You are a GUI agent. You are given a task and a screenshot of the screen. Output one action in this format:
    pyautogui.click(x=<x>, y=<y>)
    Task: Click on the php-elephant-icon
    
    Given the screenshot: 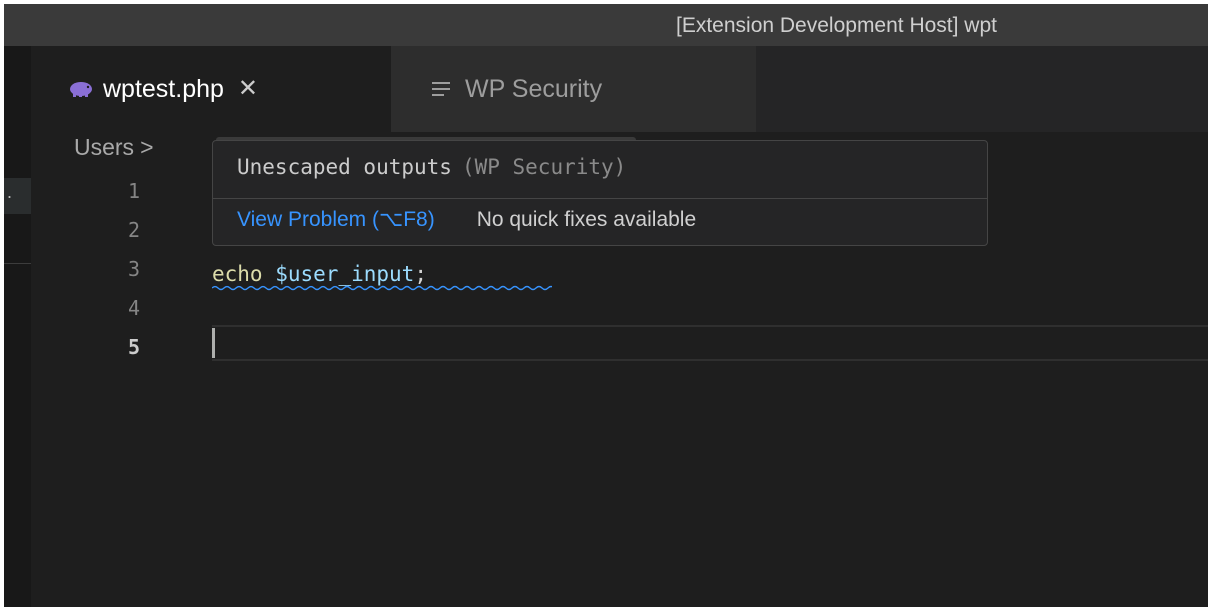 What is the action you would take?
    pyautogui.click(x=81, y=89)
    